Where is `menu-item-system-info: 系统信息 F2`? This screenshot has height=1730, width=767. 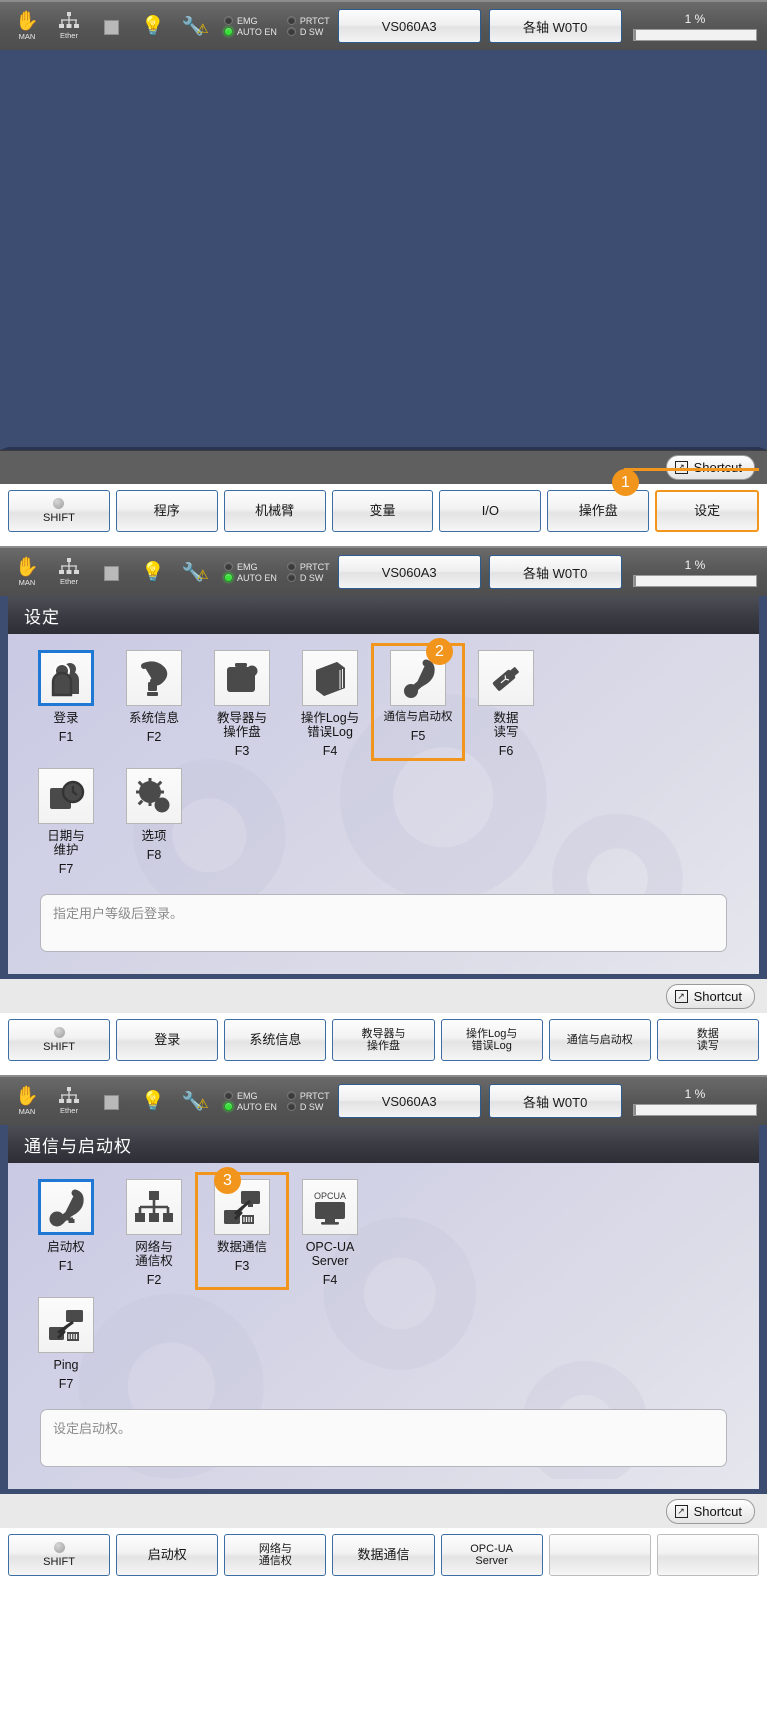
menu-item-system-info: 系统信息 F2 is located at coordinates (154, 702).